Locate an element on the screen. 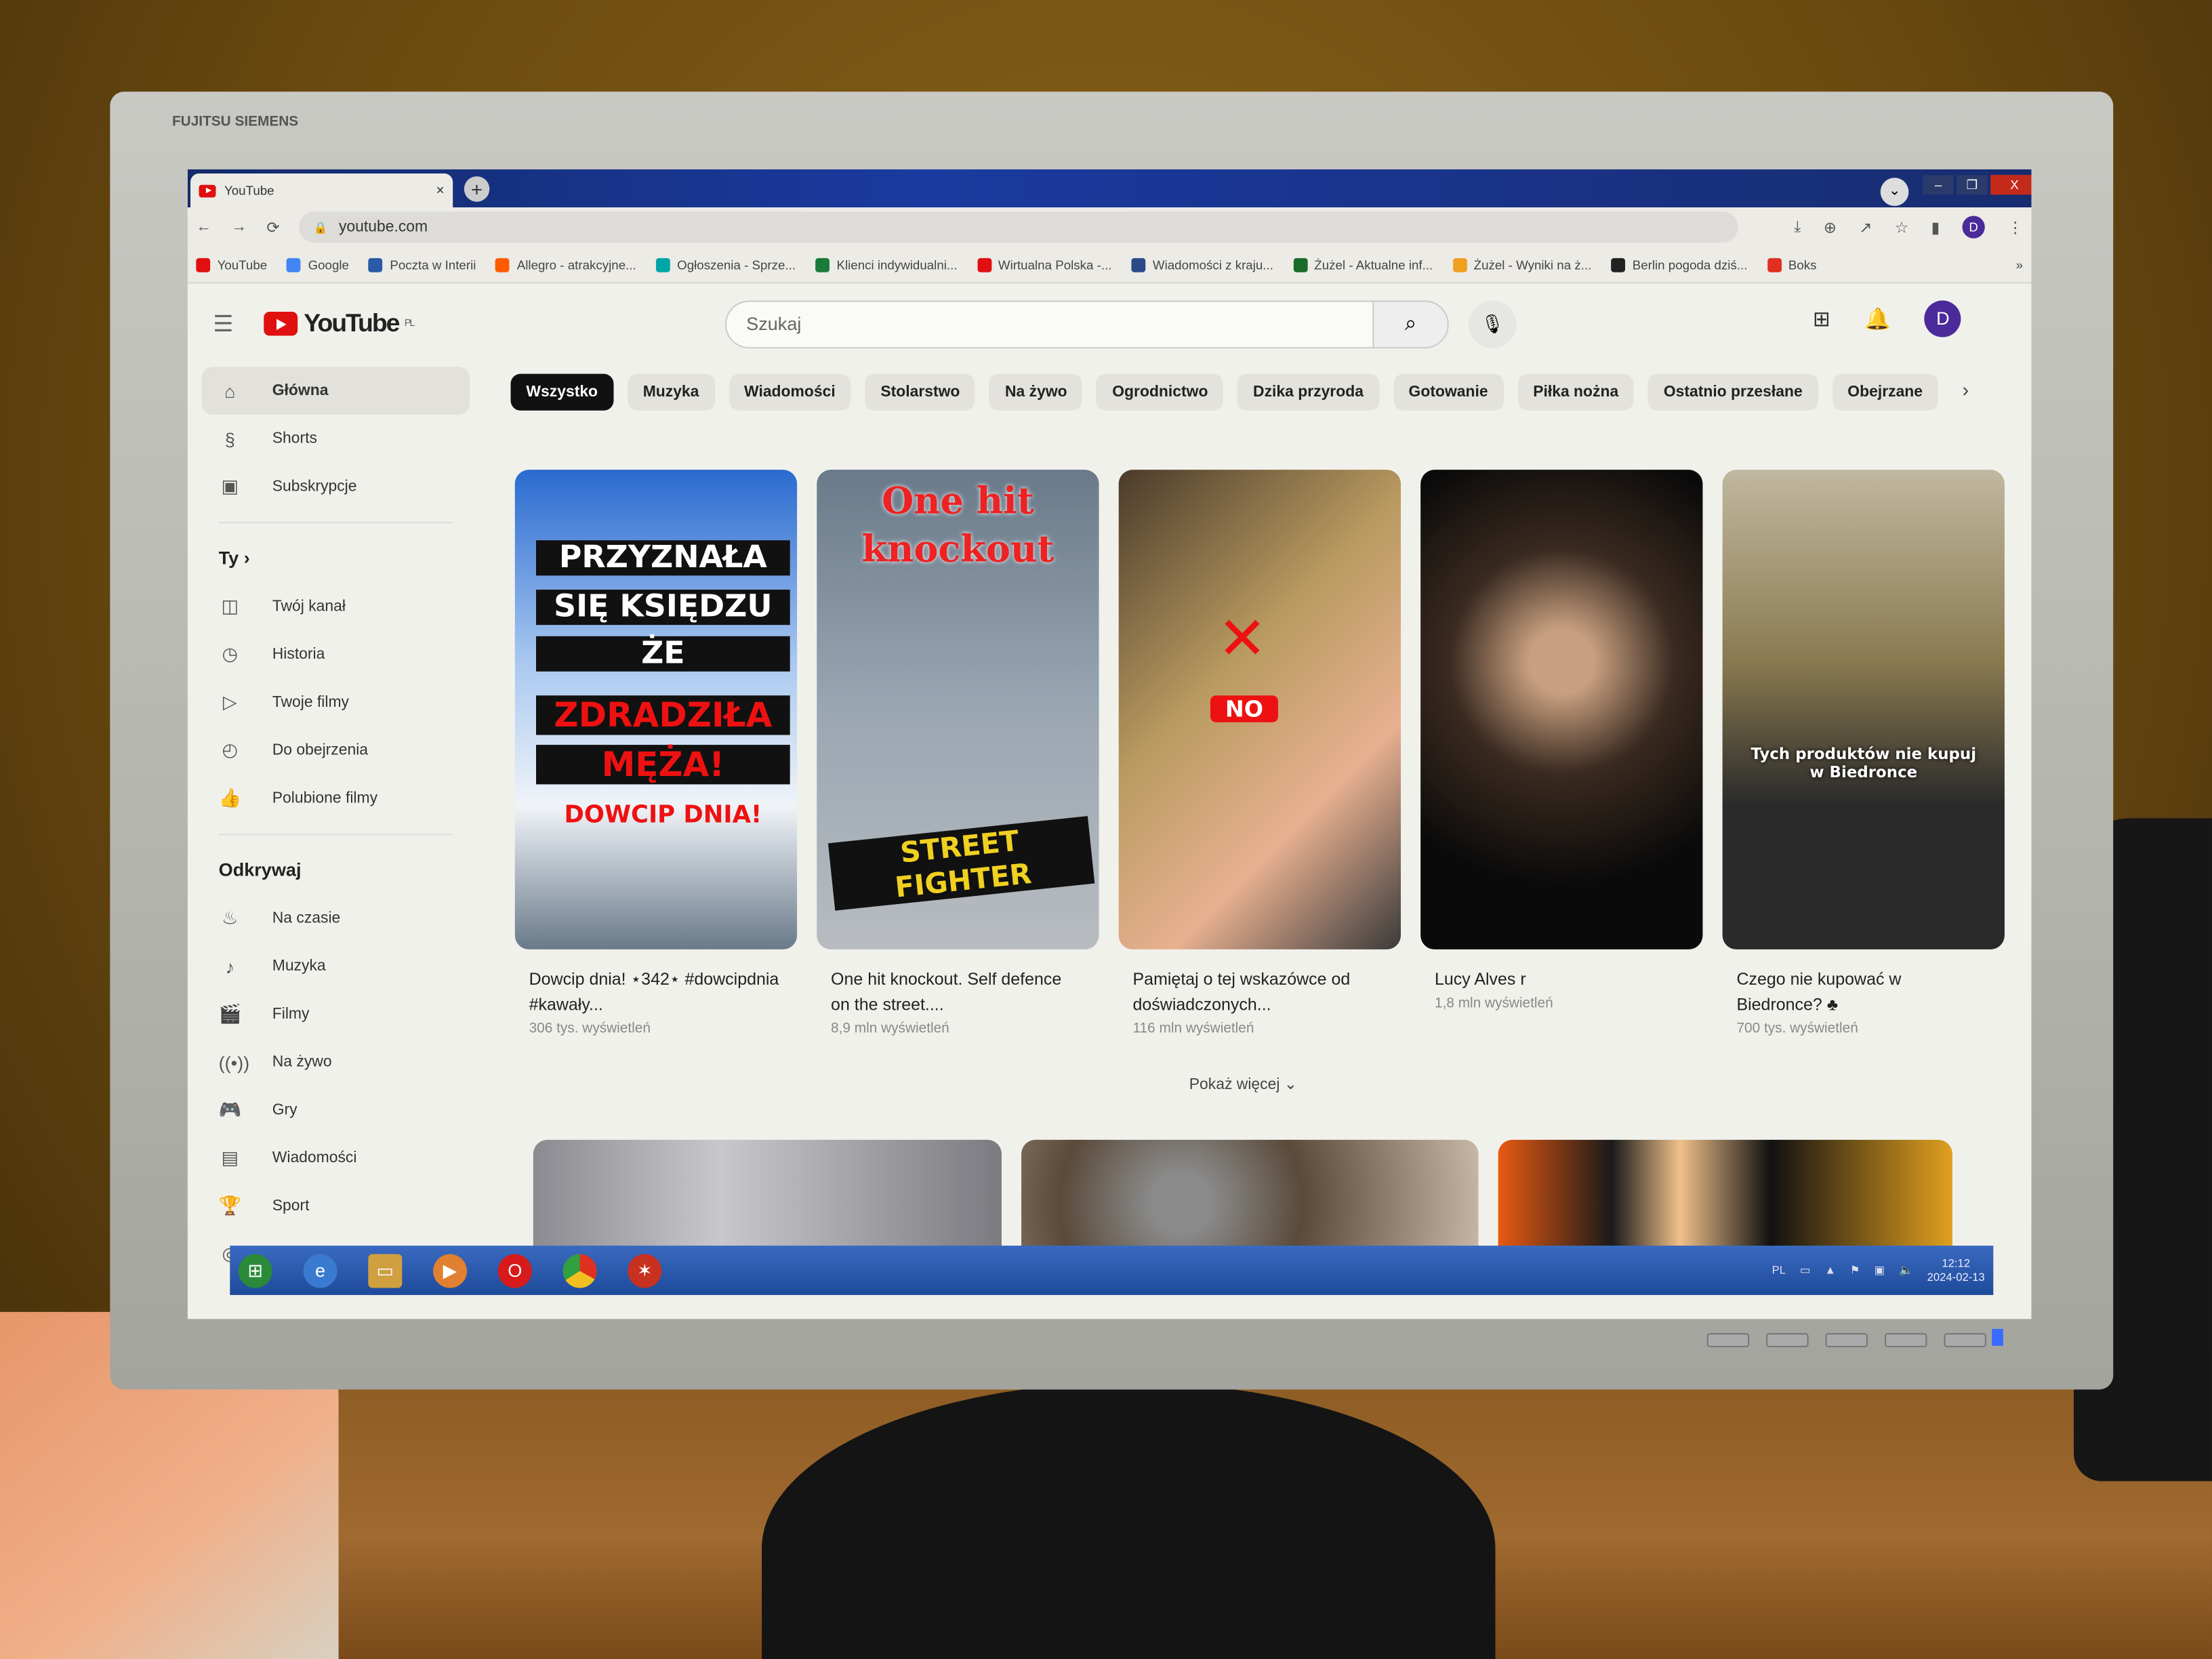  chips-next-button: › is located at coordinates (1966, 390).